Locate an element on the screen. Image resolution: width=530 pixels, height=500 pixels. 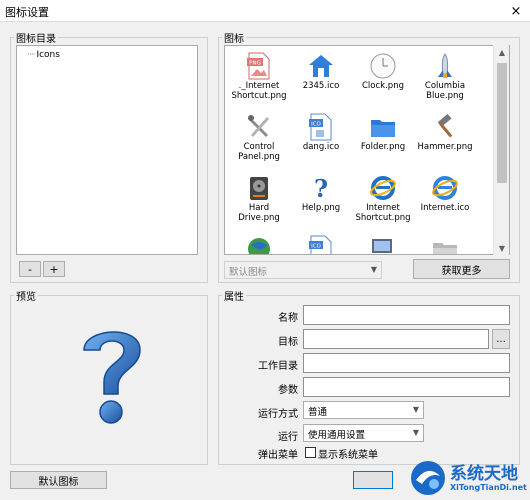
clock-icon is located at coordinates (383, 66).